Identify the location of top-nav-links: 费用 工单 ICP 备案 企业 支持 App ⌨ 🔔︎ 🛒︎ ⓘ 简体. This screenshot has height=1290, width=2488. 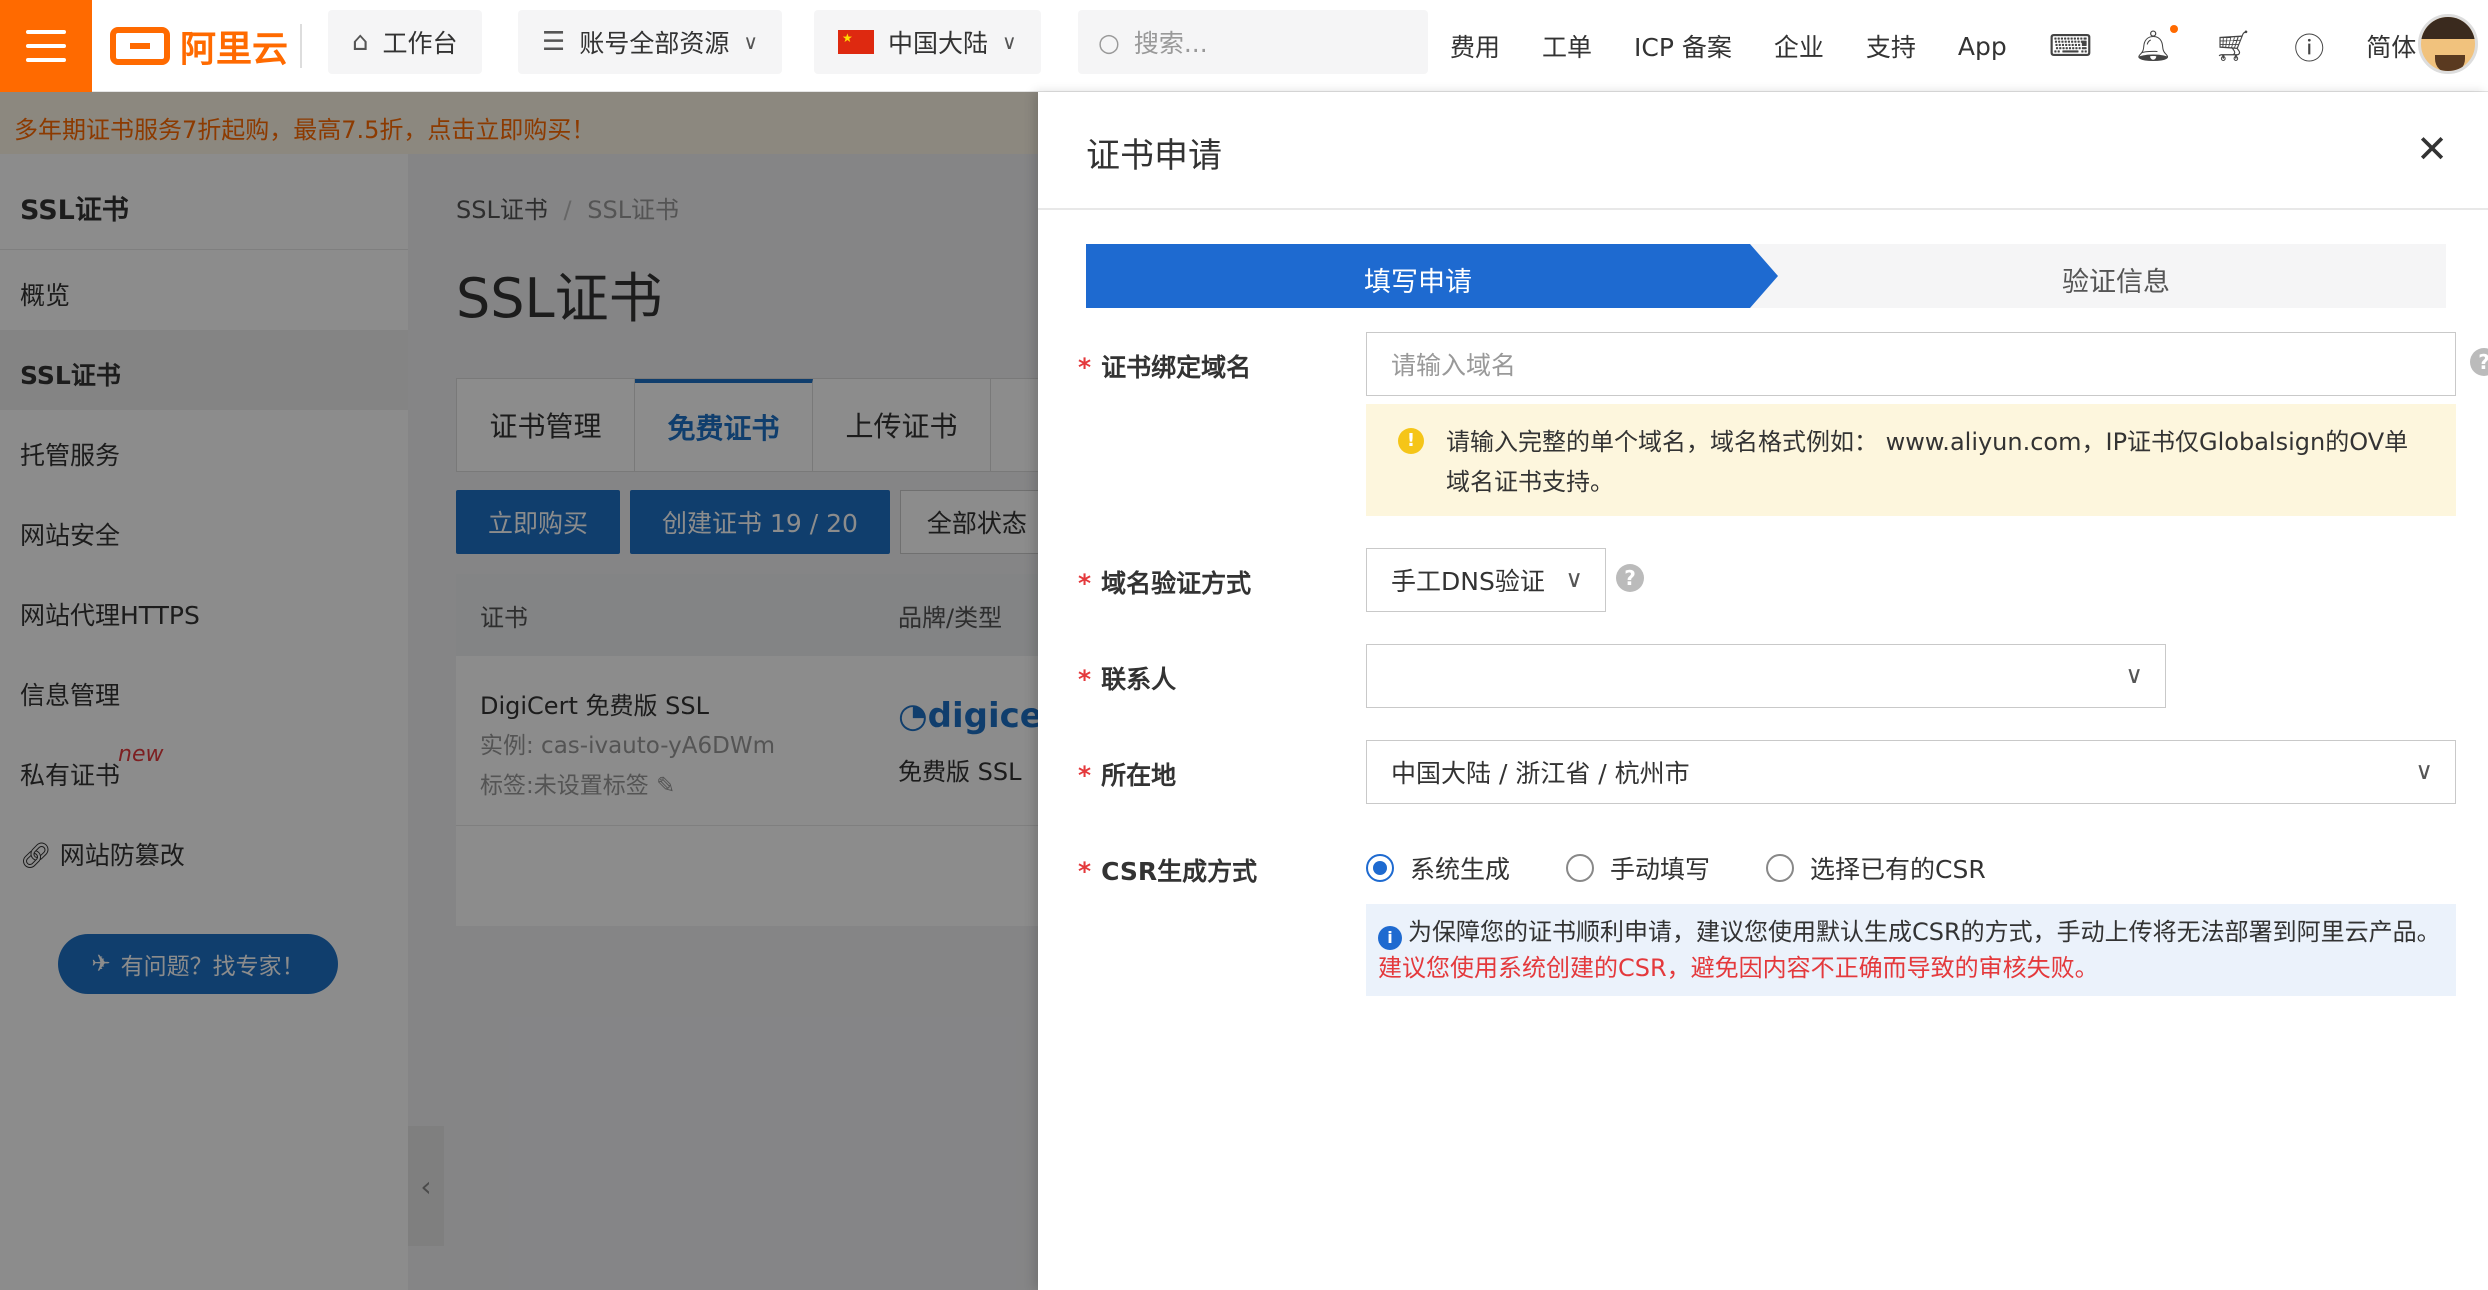
(1933, 46).